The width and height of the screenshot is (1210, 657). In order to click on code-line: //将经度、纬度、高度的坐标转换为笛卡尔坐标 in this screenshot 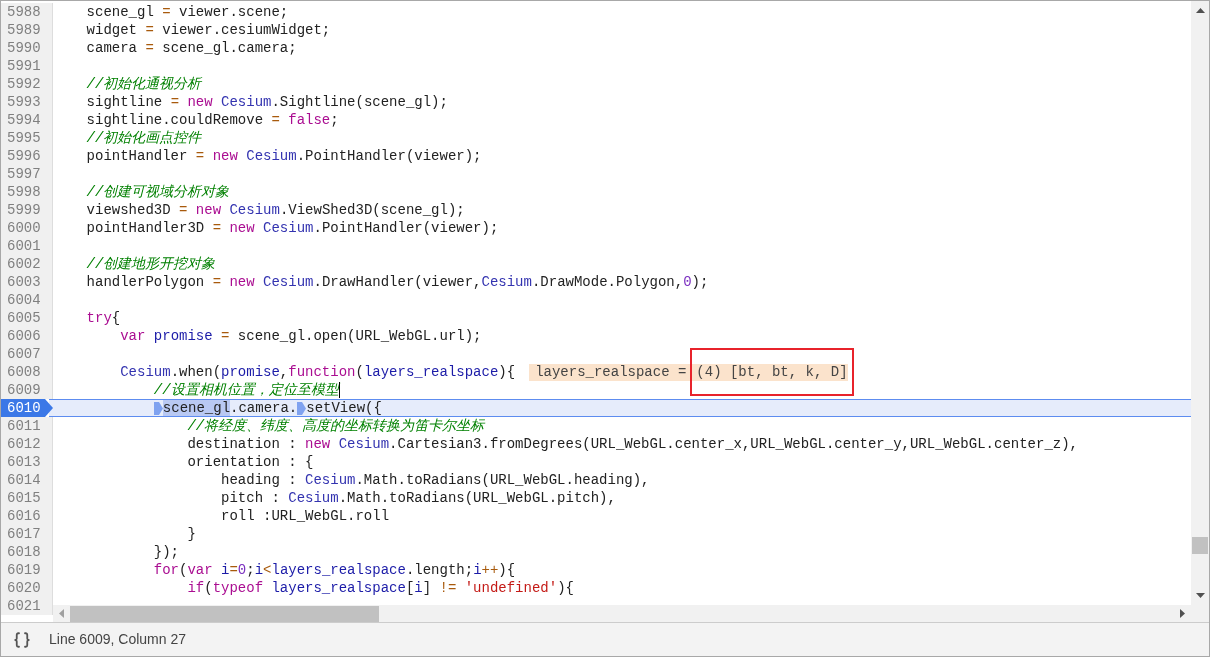, I will do `click(335, 426)`.